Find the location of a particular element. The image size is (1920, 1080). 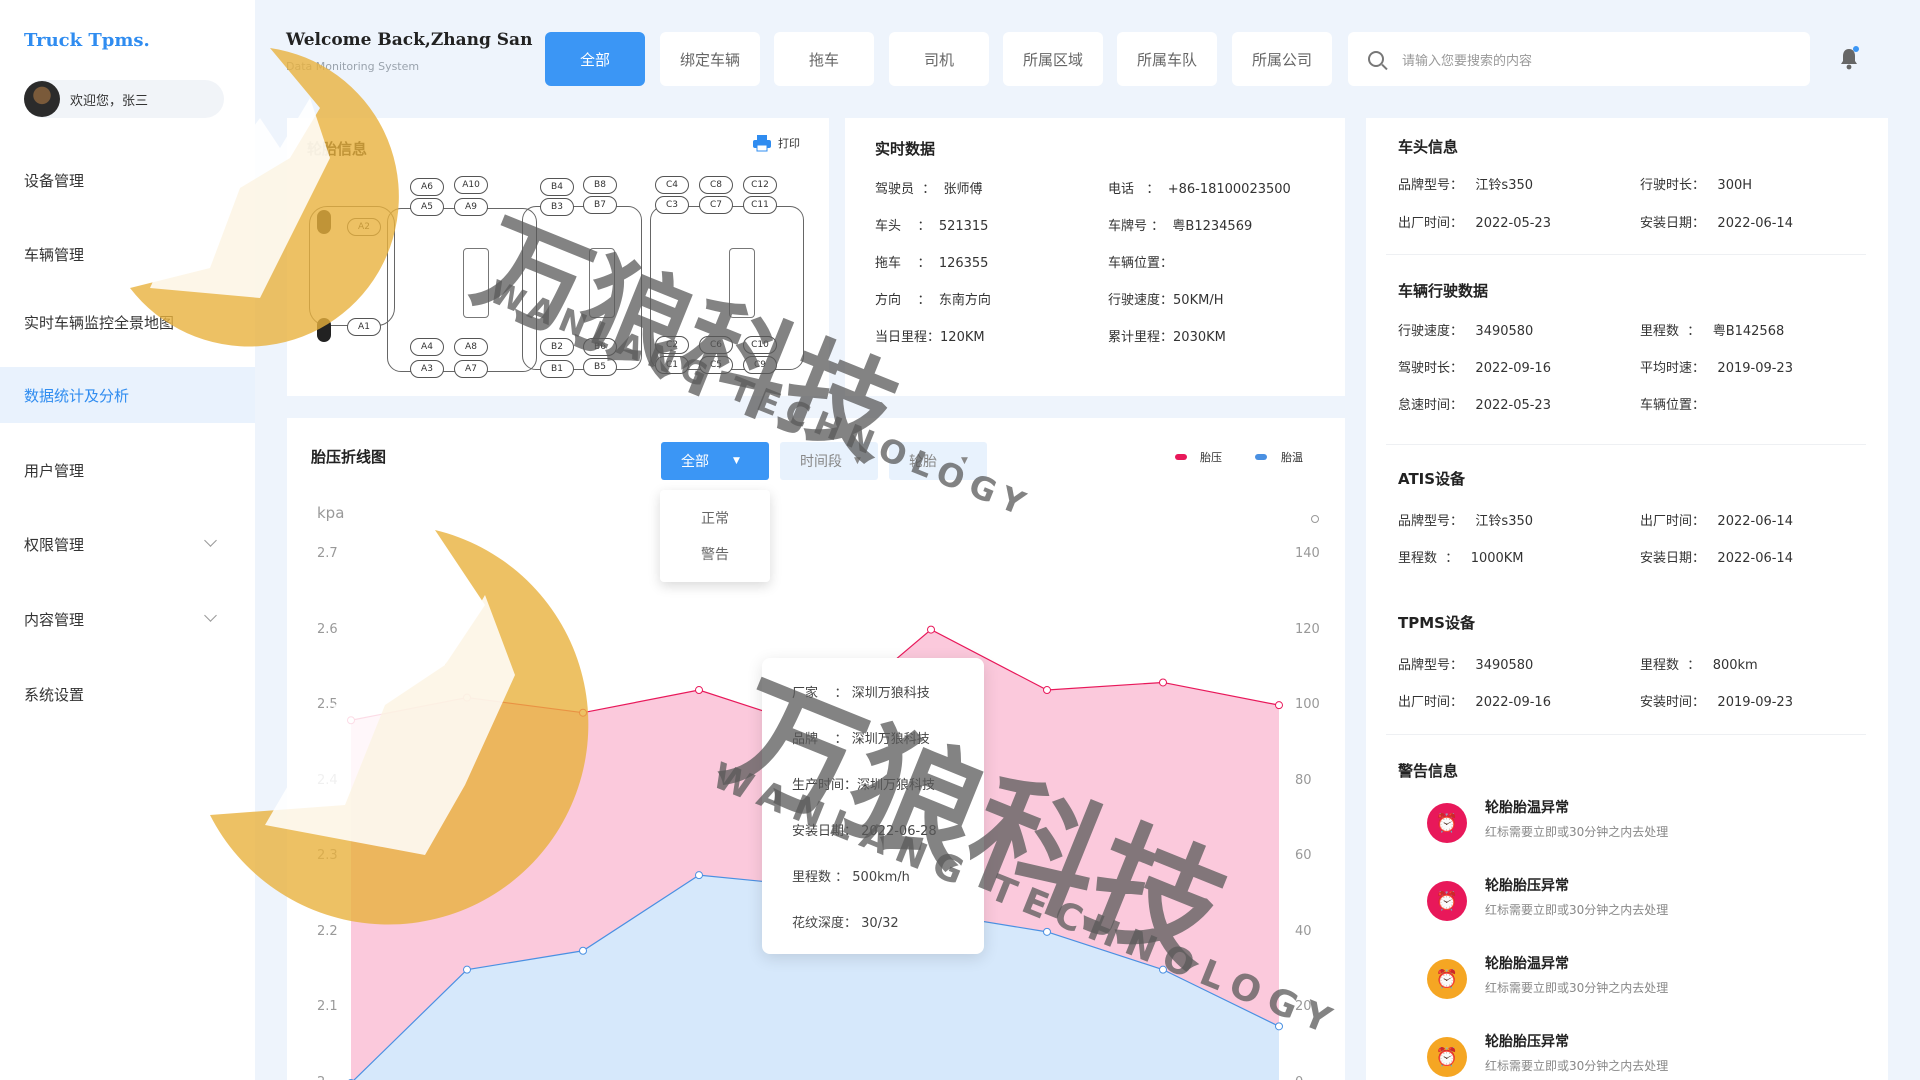

y-left-tick-label: 2.3 is located at coordinates (327, 856).